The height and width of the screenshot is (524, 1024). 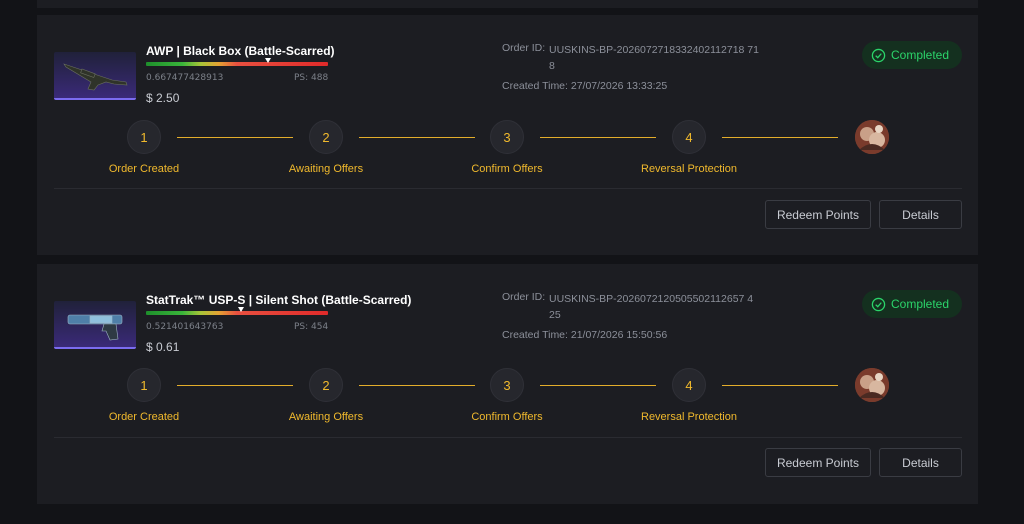 What do you see at coordinates (95, 327) in the screenshot?
I see `usp-pistol-icon` at bounding box center [95, 327].